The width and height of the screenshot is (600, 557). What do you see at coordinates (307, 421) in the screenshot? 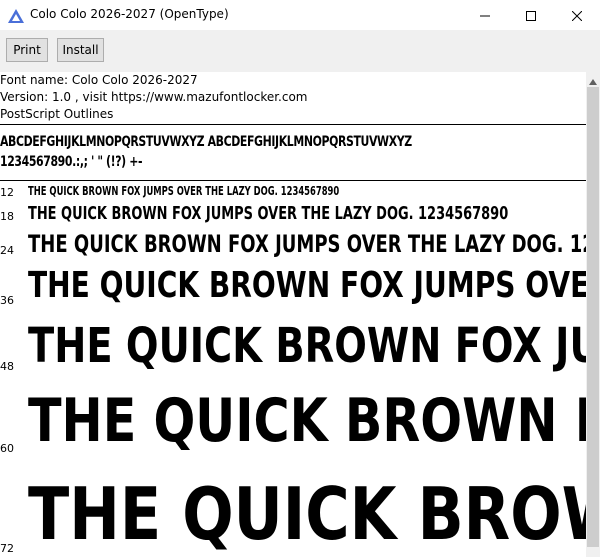
I see `sample-text: THE QUICK BROWN FOX` at bounding box center [307, 421].